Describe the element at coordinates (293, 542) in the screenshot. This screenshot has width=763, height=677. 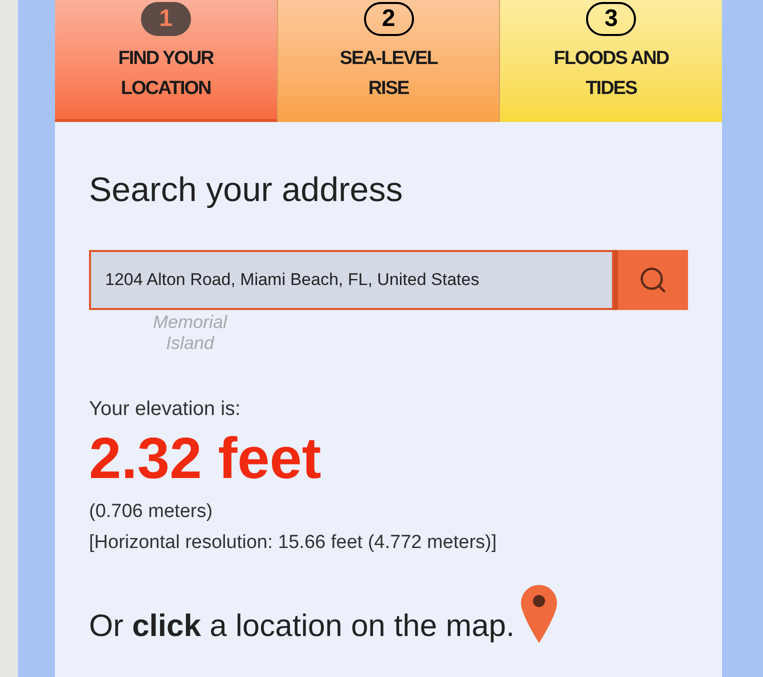
I see `resolution-text: [Horizontal resolution: 15.66 feet (4.772 meters)]` at that location.